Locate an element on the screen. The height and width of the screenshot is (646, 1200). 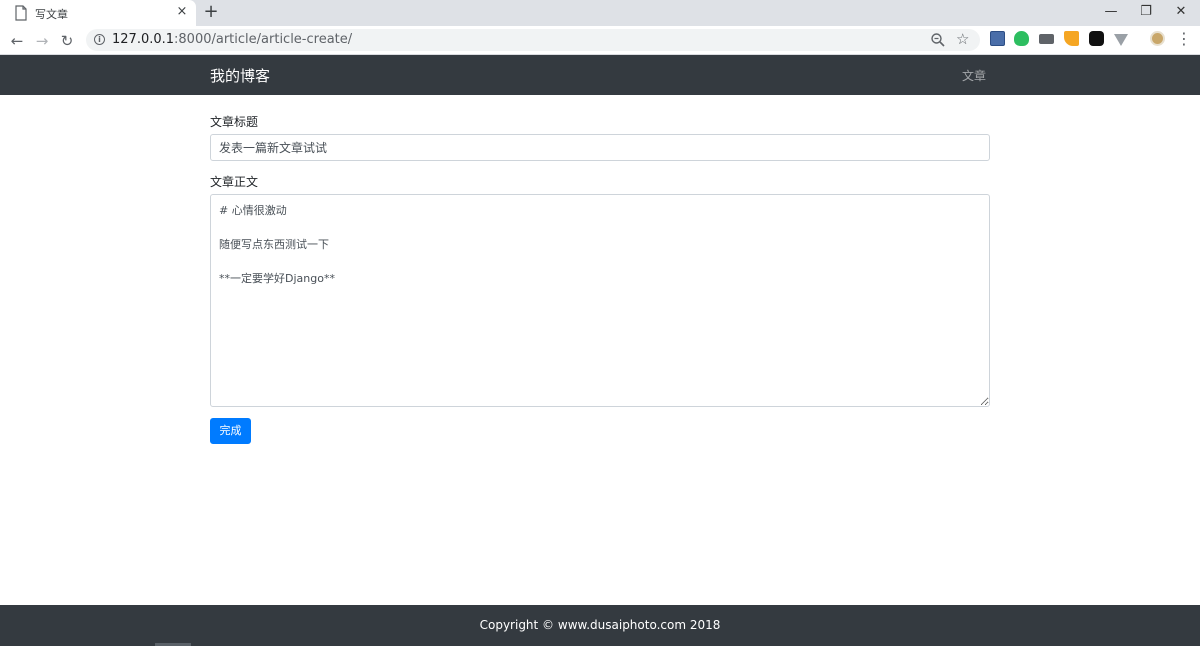
back-button: ← is located at coordinates (17, 41).